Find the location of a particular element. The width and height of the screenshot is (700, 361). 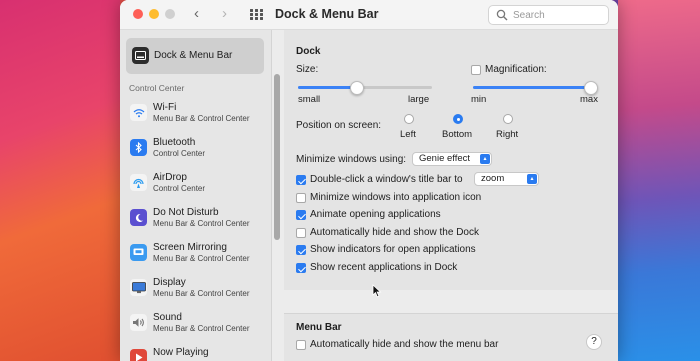

magnification-min-label: min is located at coordinates (479, 99).